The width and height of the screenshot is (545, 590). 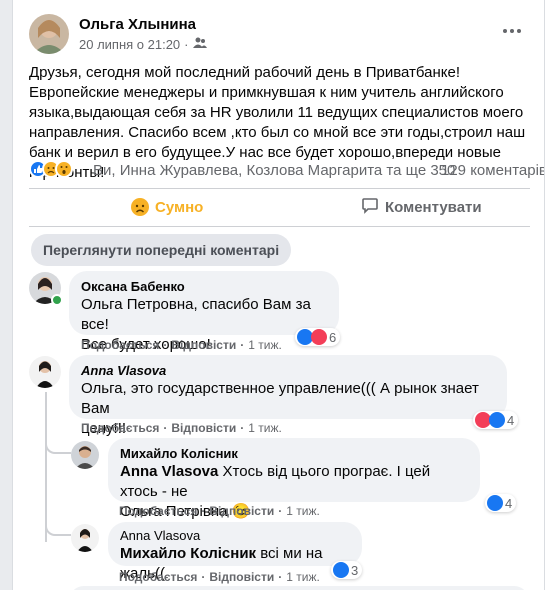 I want to click on commenter-avatar, so click(x=45, y=372).